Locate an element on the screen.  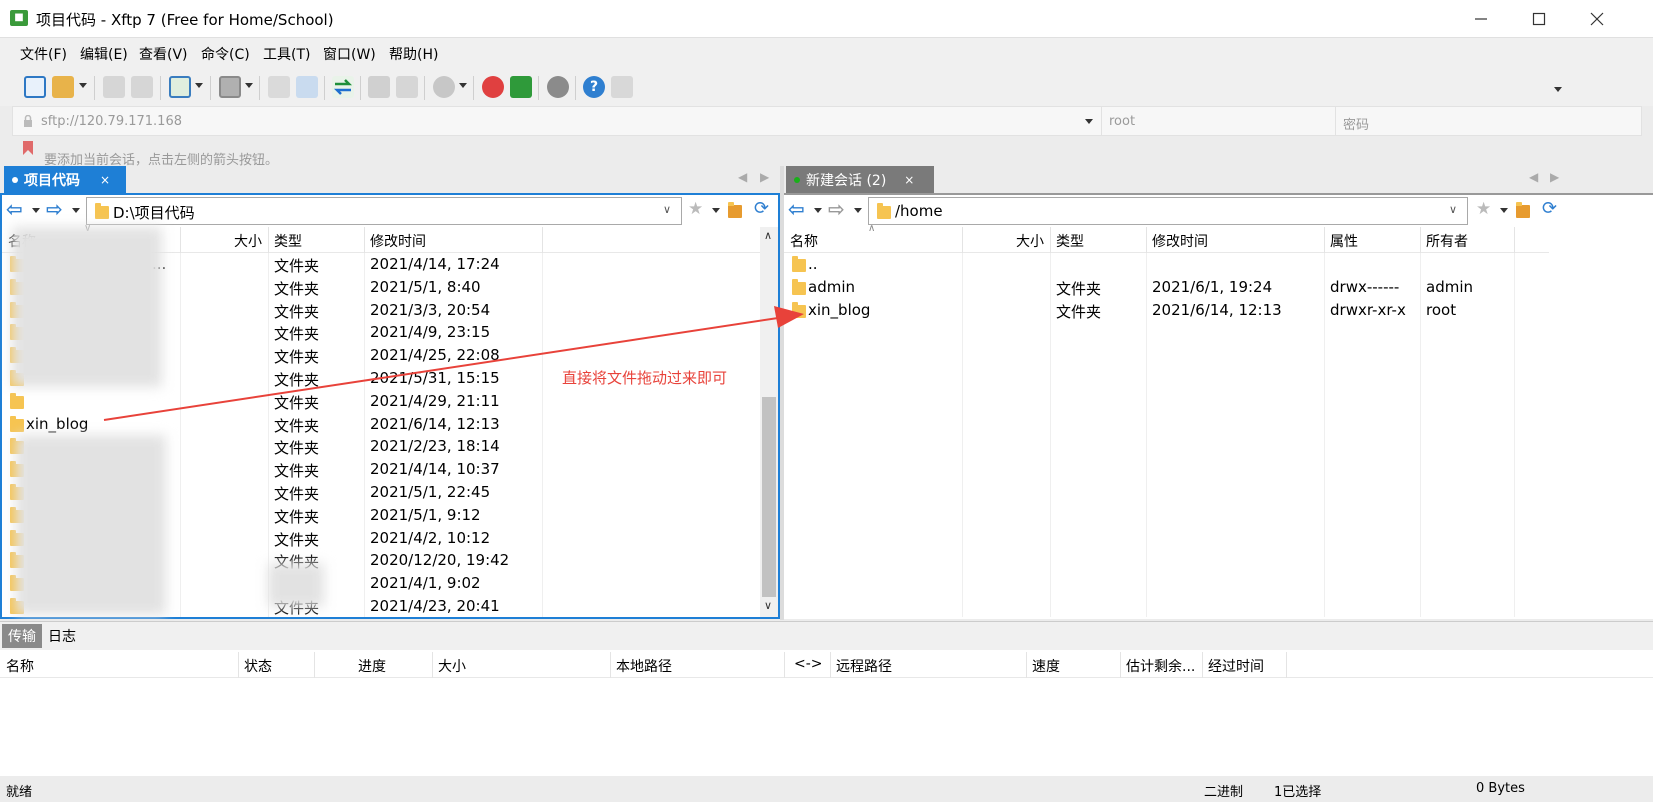
arrow-head is located at coordinates (789, 317).